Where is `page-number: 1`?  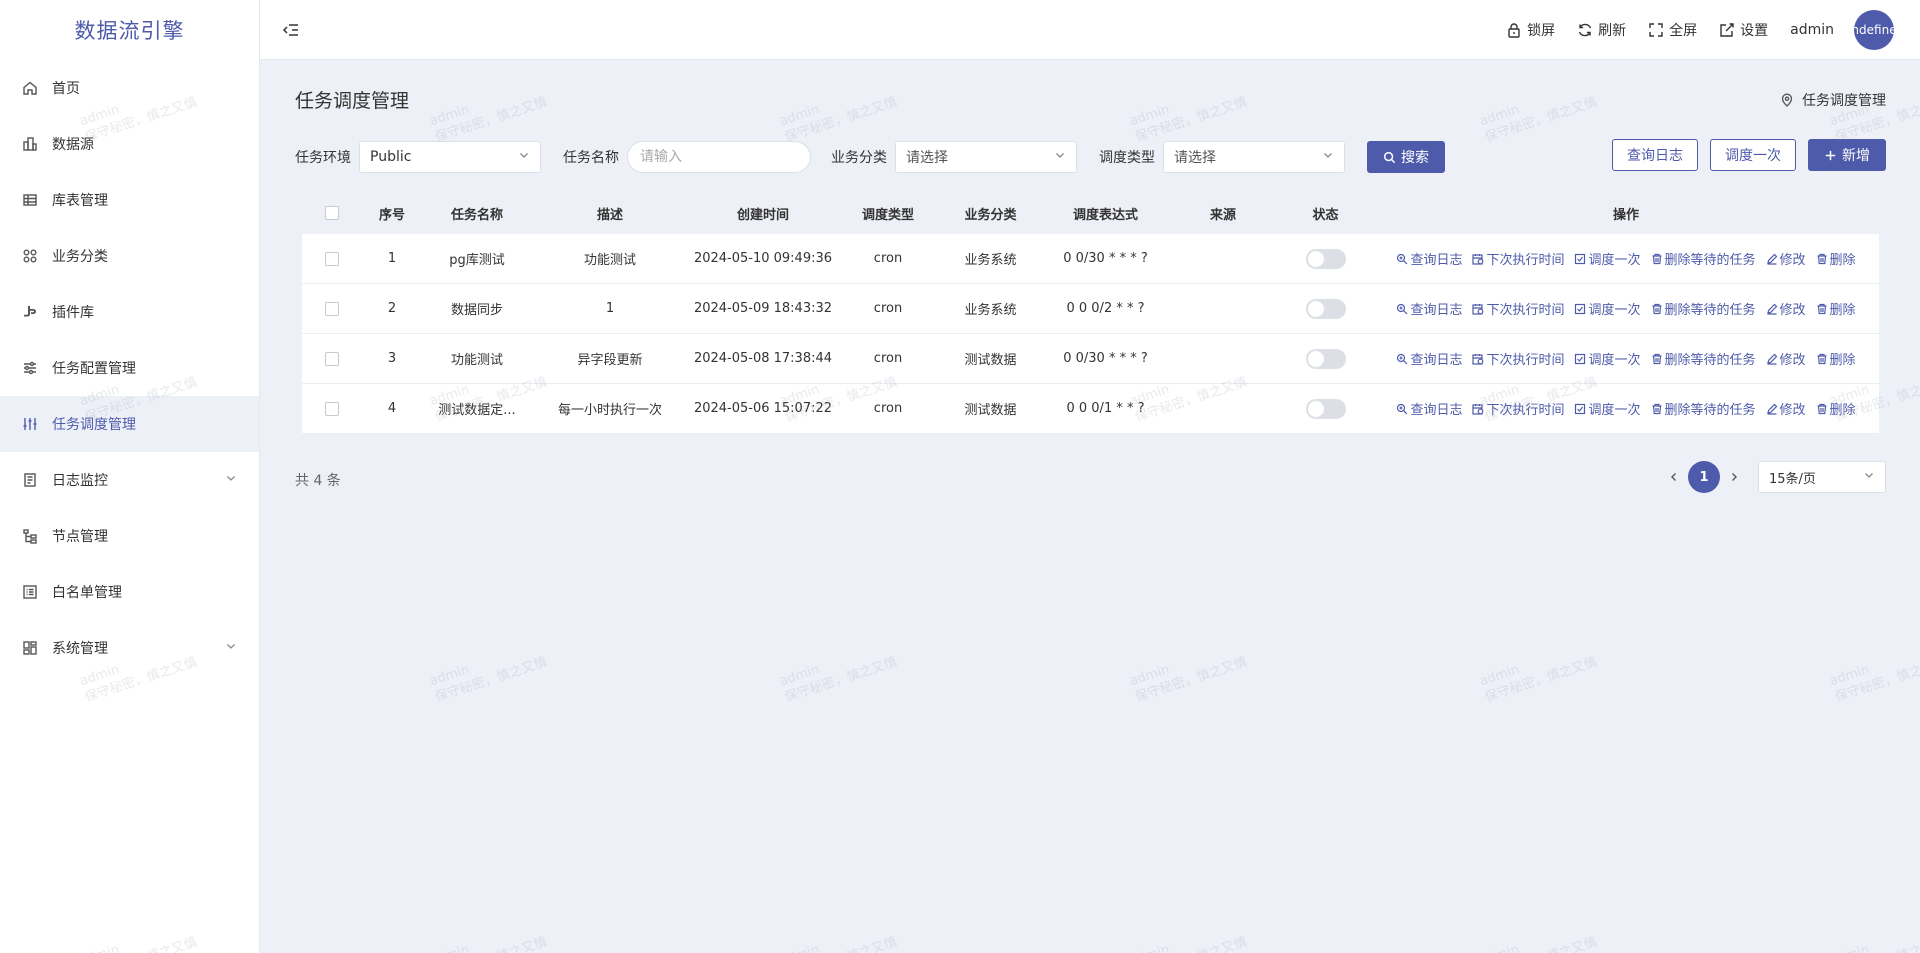 page-number: 1 is located at coordinates (1704, 477).